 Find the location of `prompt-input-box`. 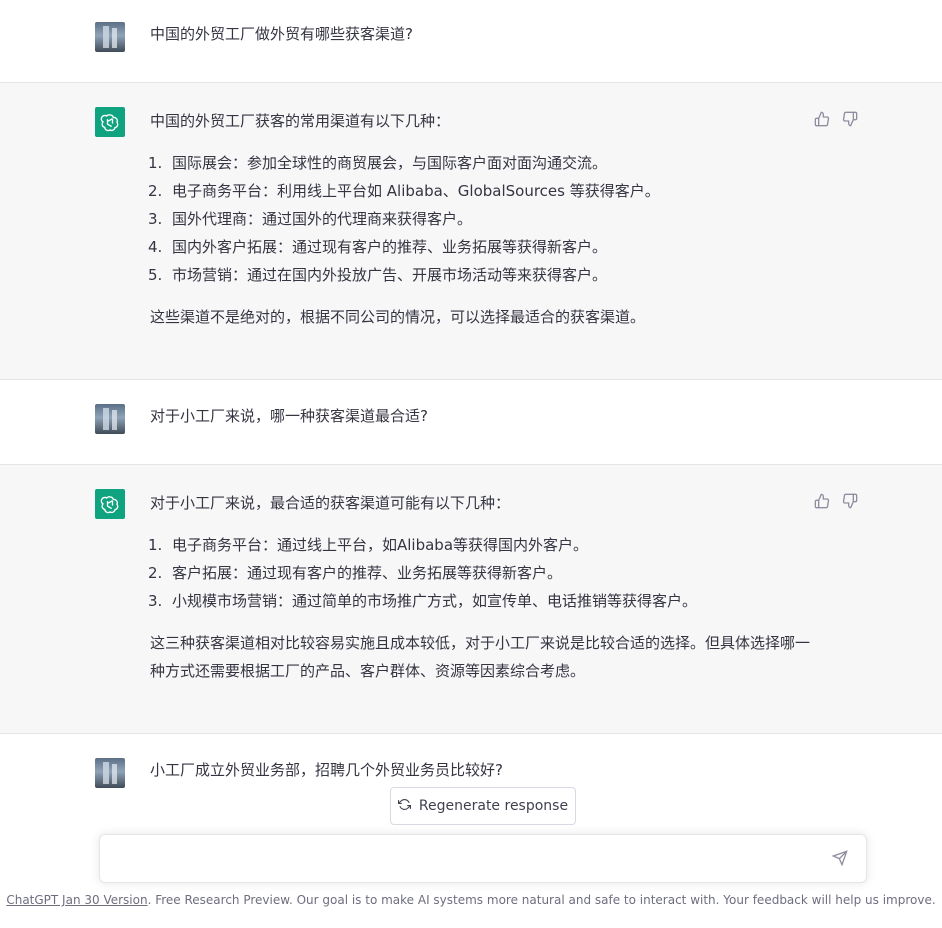

prompt-input-box is located at coordinates (483, 858).